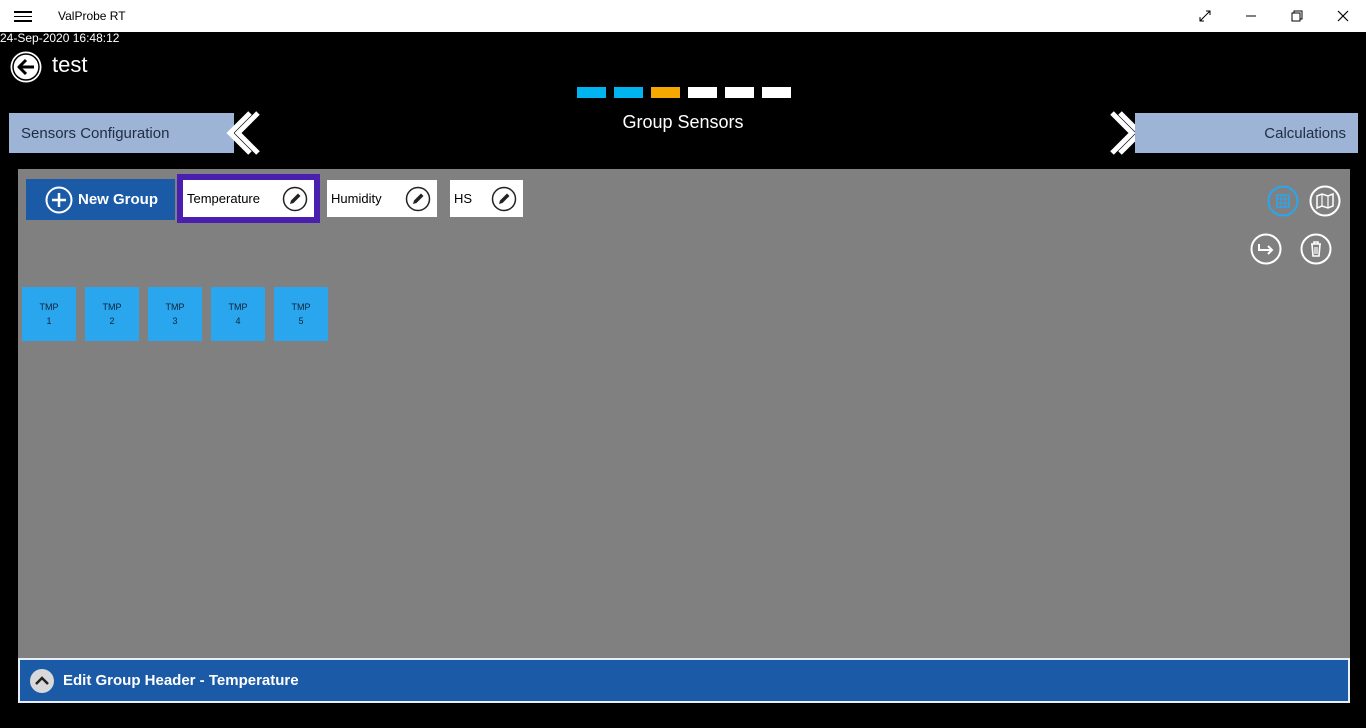 The height and width of the screenshot is (728, 1366). What do you see at coordinates (683, 16) in the screenshot?
I see `window-titlebar: ValProbe RT` at bounding box center [683, 16].